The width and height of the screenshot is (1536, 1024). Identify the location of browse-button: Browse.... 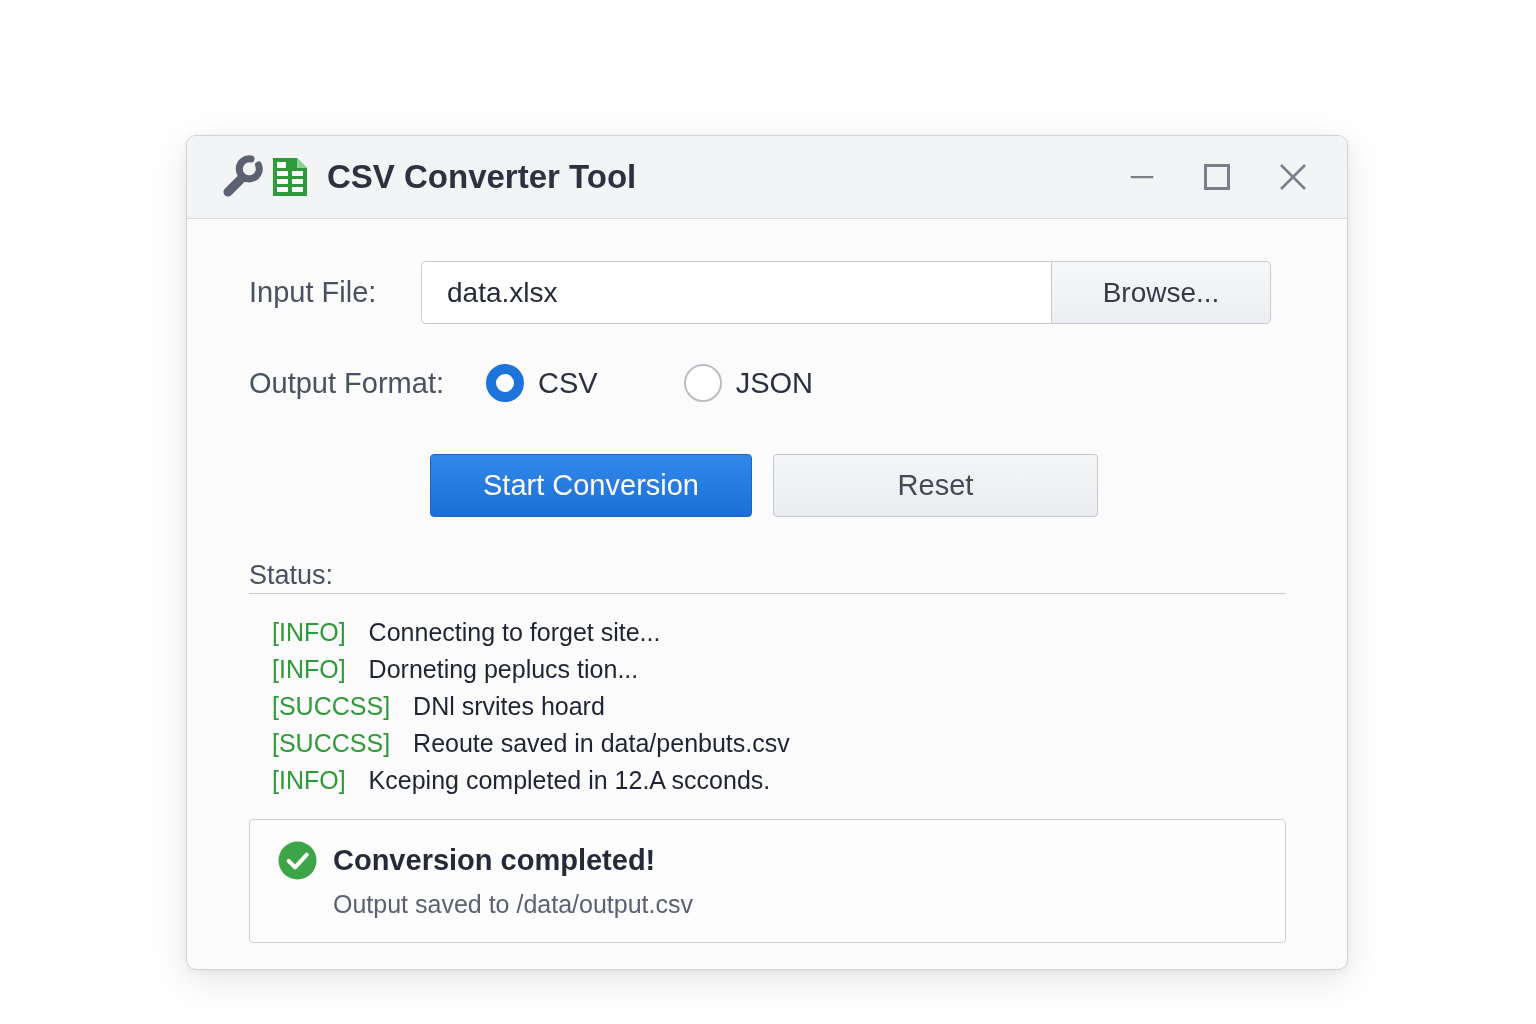
(1161, 292).